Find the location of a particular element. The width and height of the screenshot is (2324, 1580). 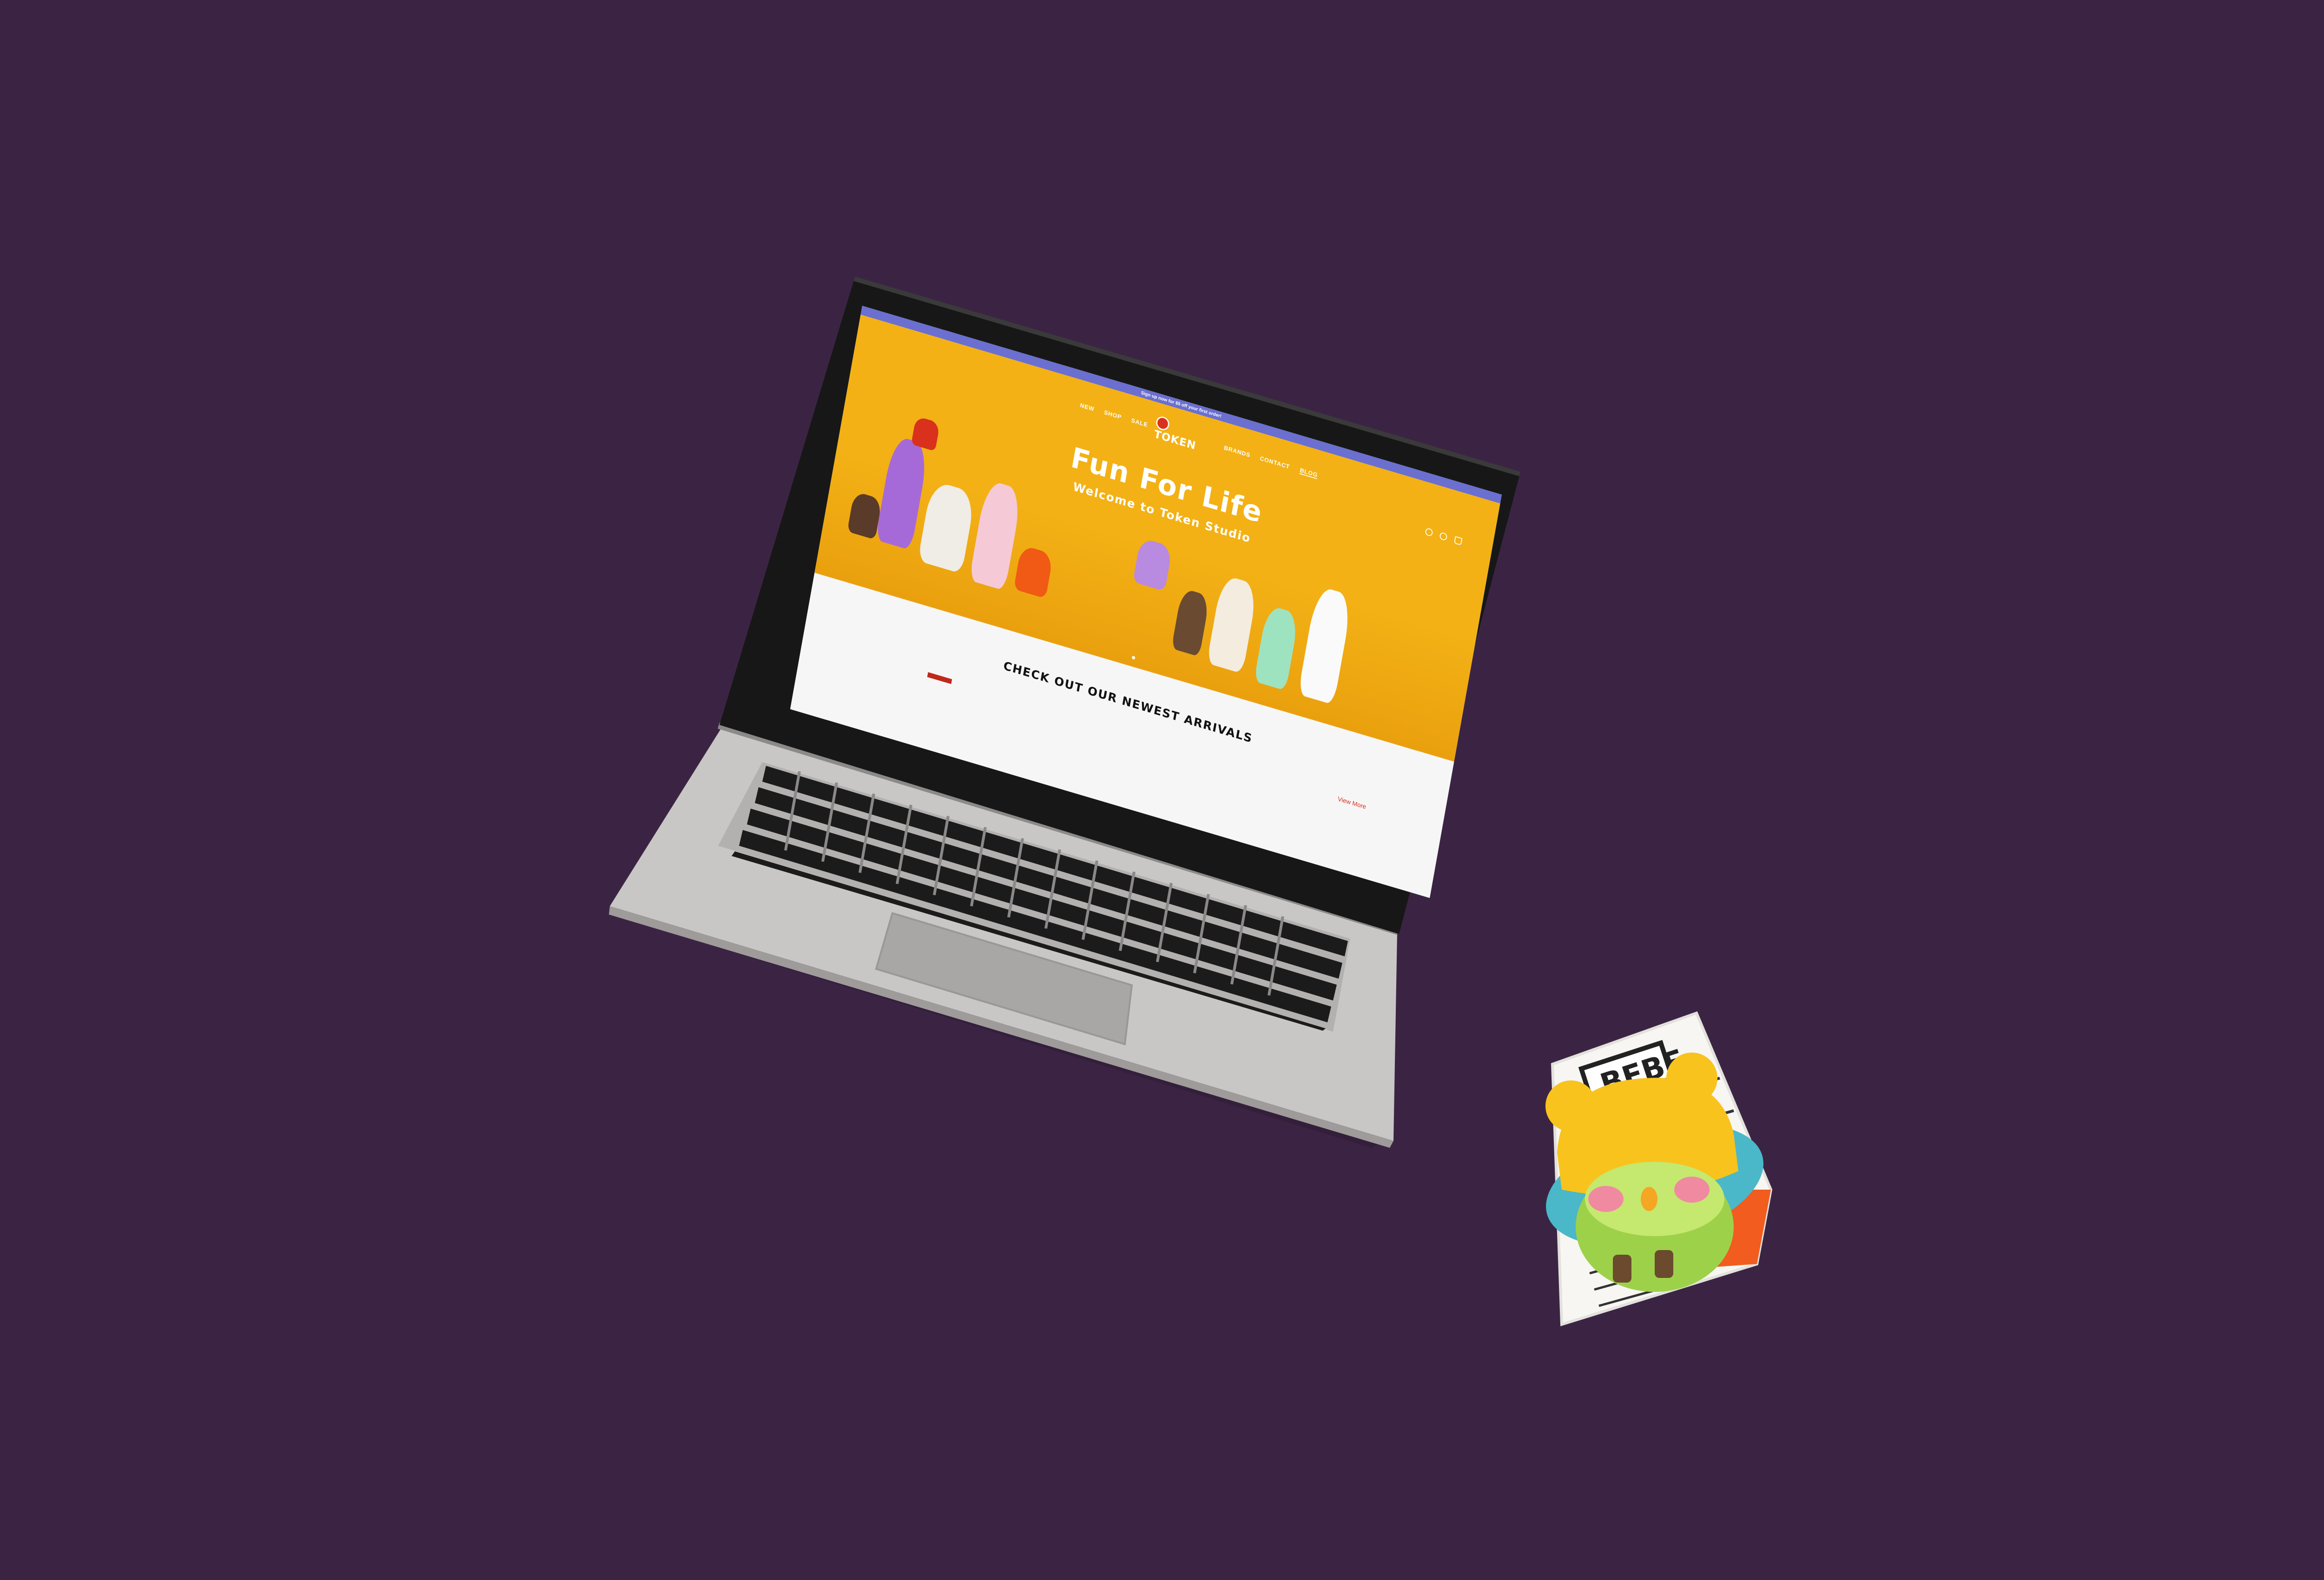

nav-item-sale: SALE is located at coordinates (1140, 422).